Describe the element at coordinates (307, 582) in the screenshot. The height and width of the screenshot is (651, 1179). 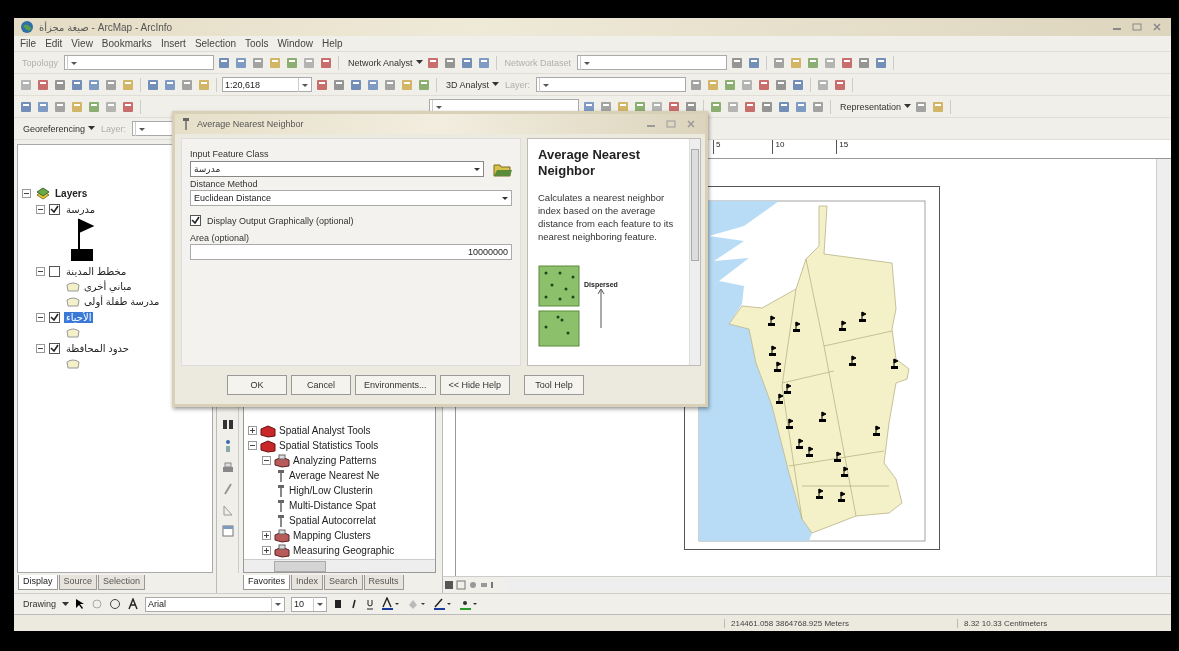
I see `toolbox-tab: Index` at that location.